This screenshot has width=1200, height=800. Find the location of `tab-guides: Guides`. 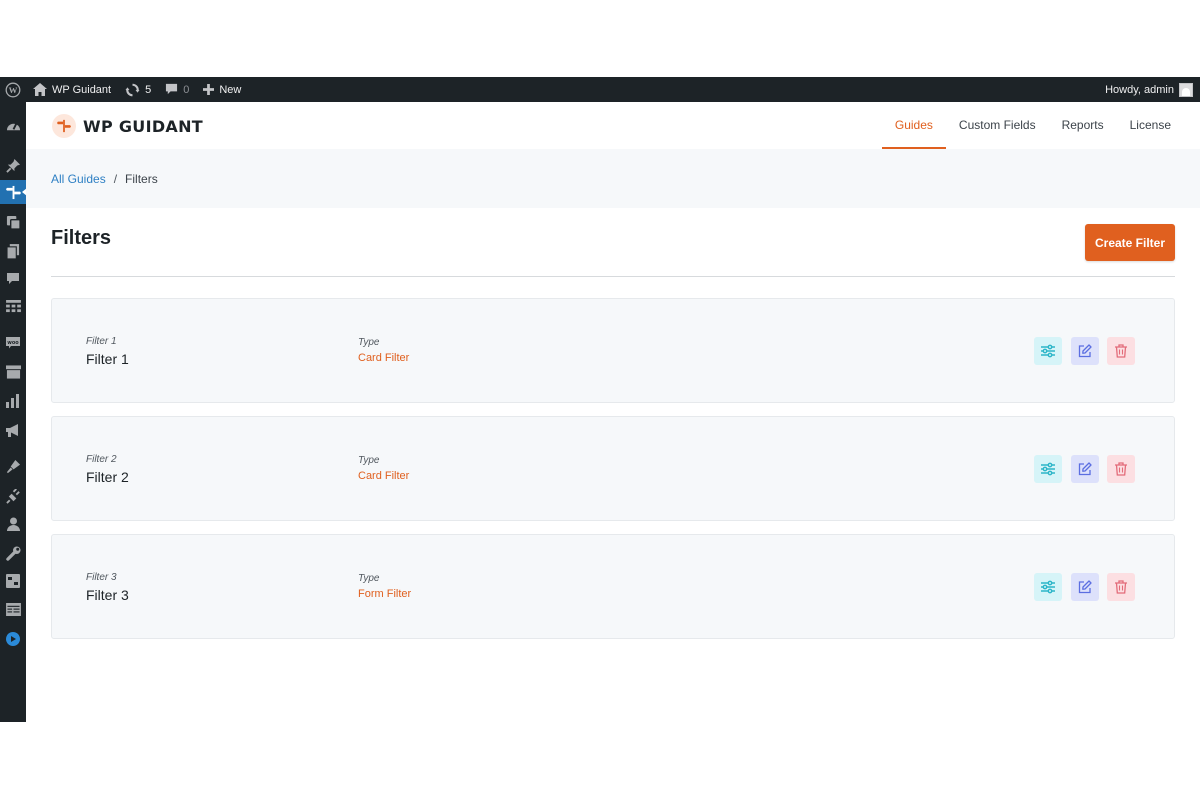

tab-guides: Guides is located at coordinates (913, 125).